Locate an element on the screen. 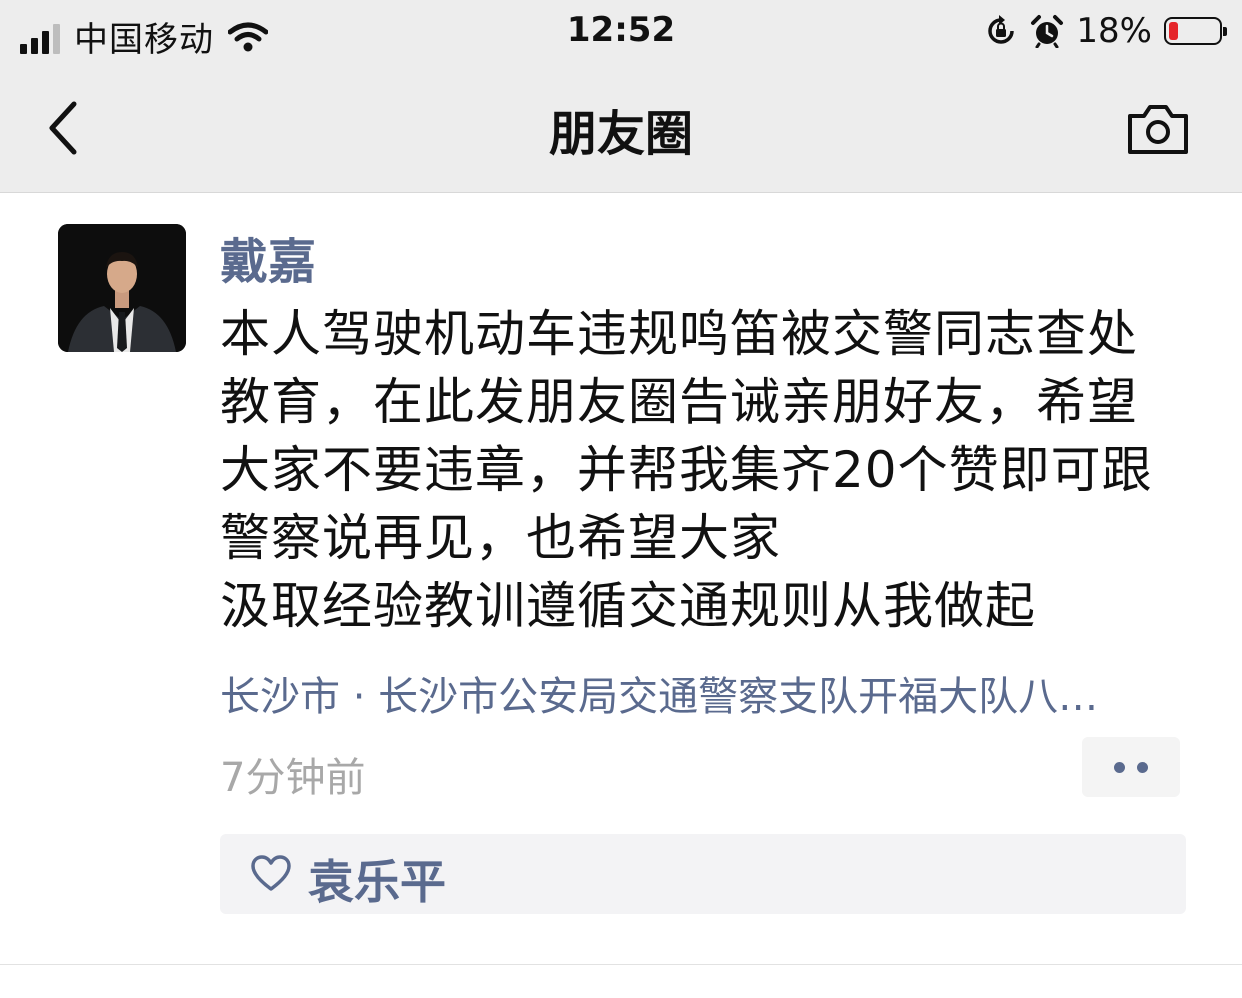 The image size is (1242, 998). status-right: 18% is located at coordinates (1105, 31).